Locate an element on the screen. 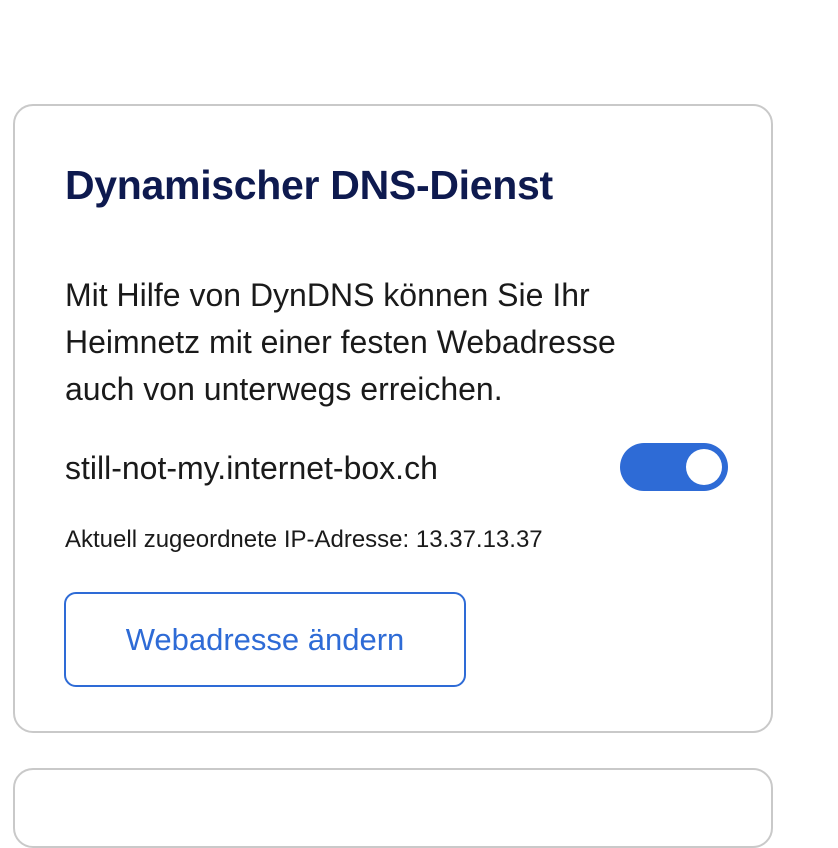 This screenshot has width=838, height=848. dyndns-toggle is located at coordinates (674, 467).